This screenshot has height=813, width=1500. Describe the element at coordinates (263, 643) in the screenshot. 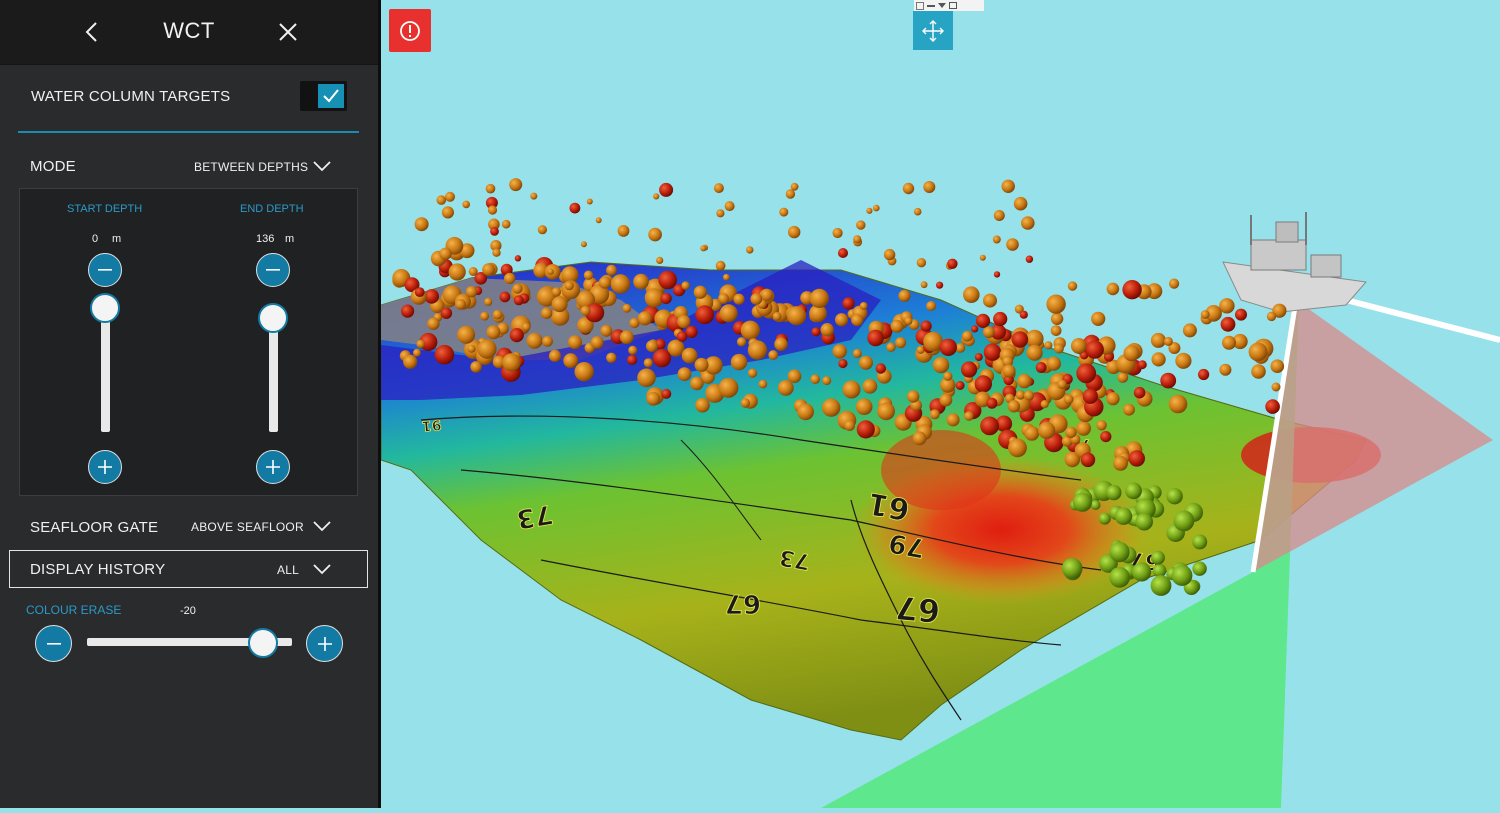

I see `colour-erase-slider-thumb` at that location.